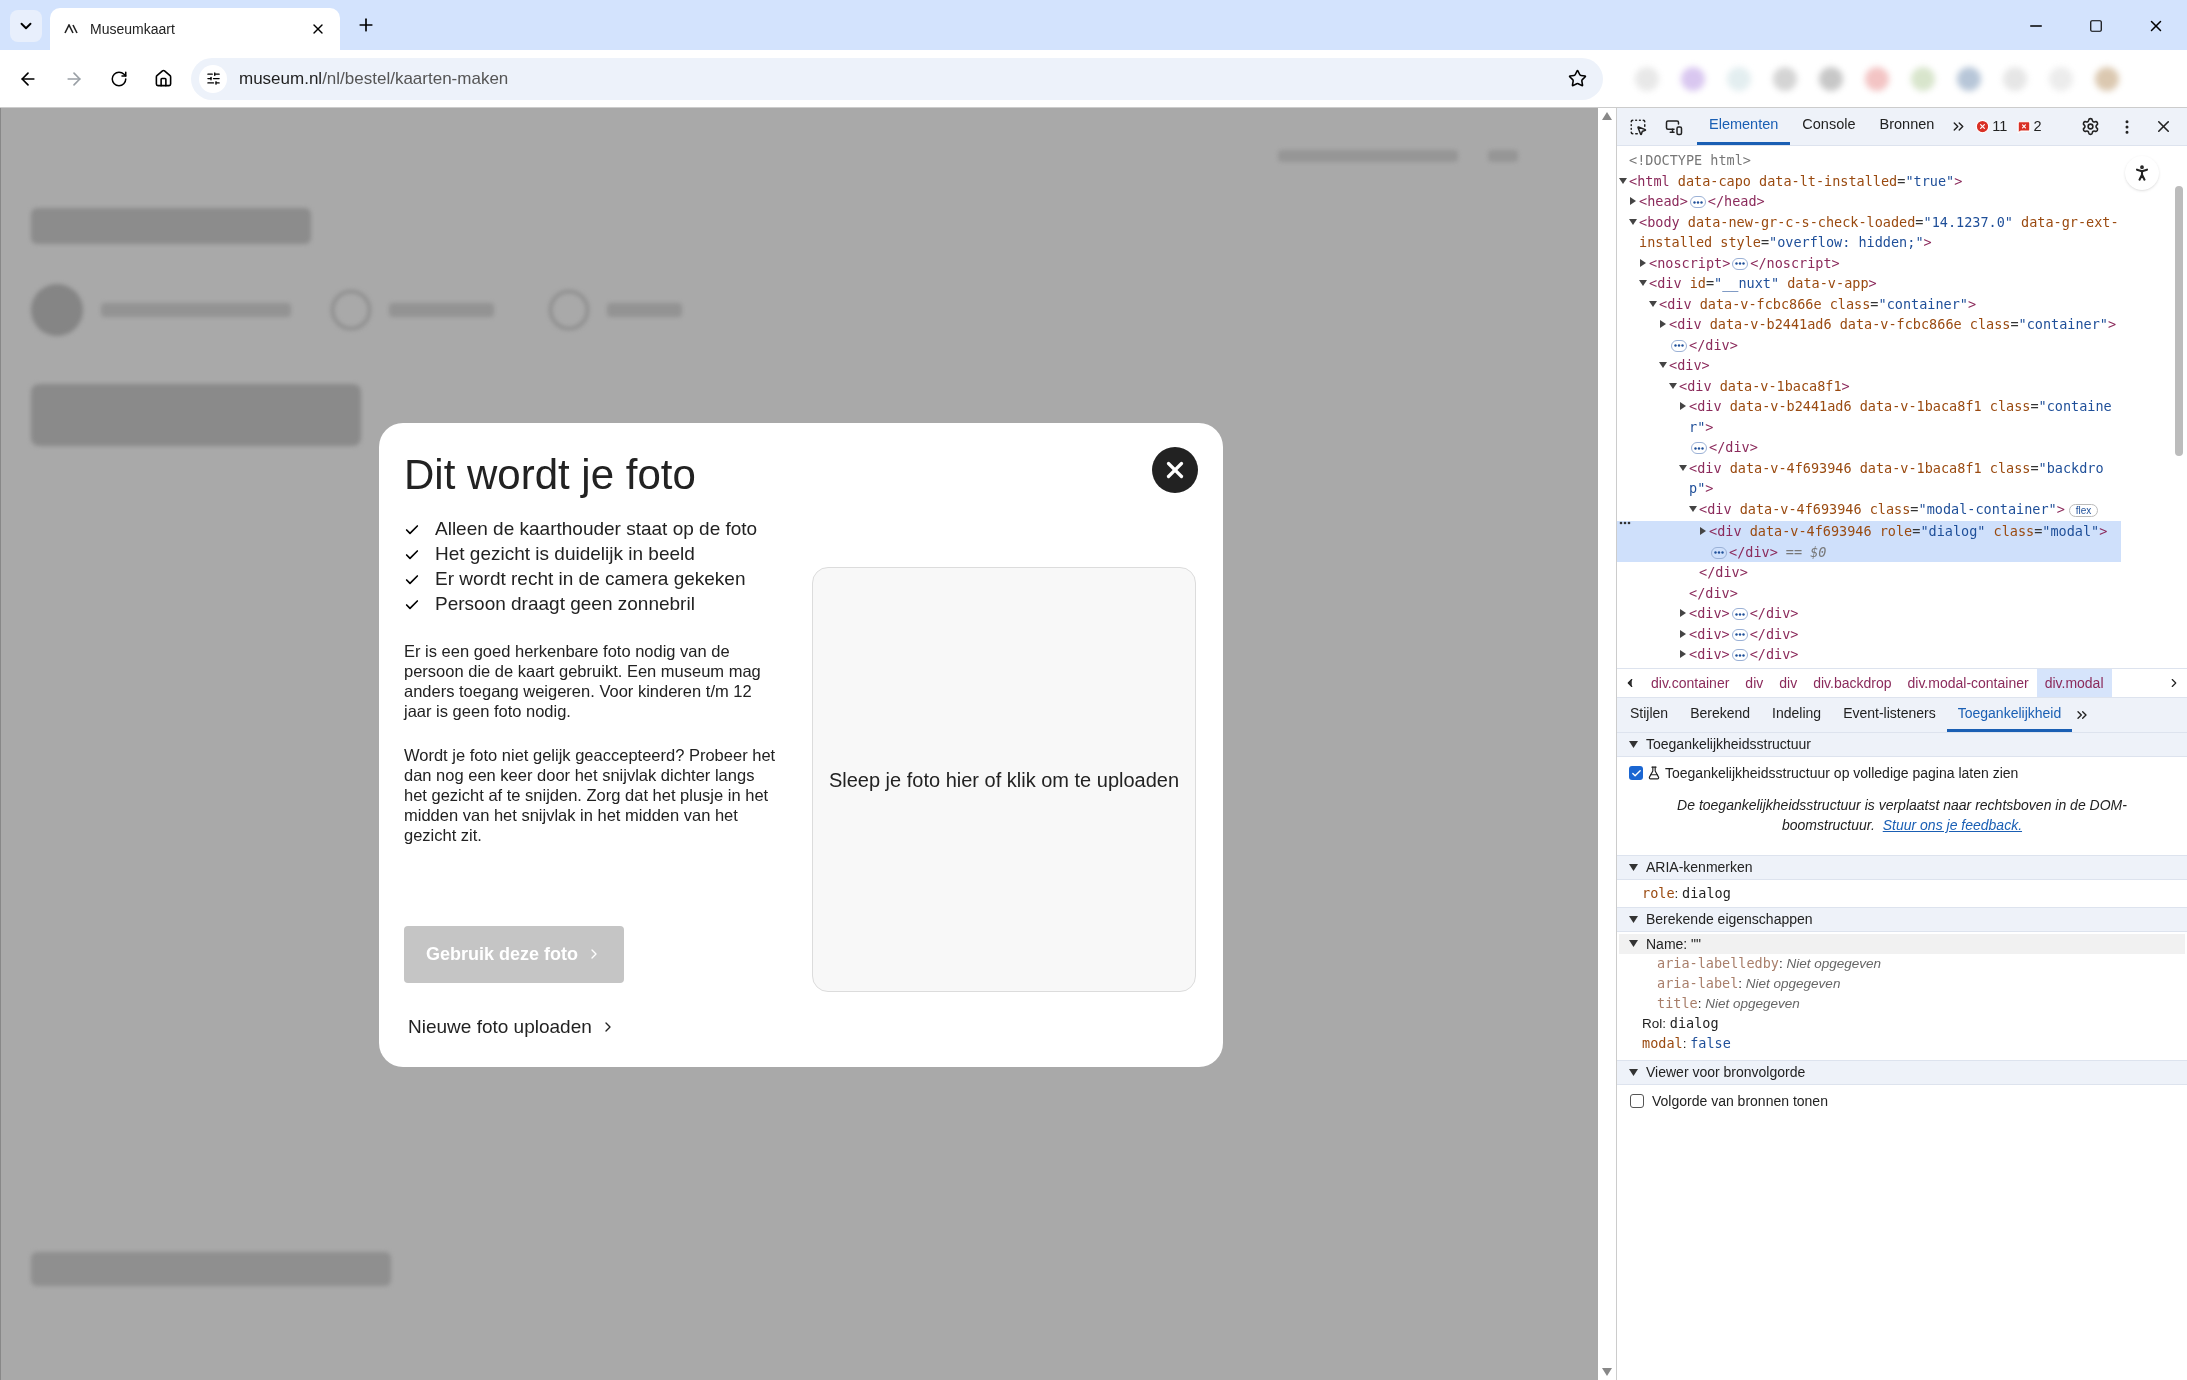 This screenshot has width=2187, height=1380. I want to click on dom-node-row: <div data-v-4f693946 class="modal-container"> flex, so click(1869, 509).